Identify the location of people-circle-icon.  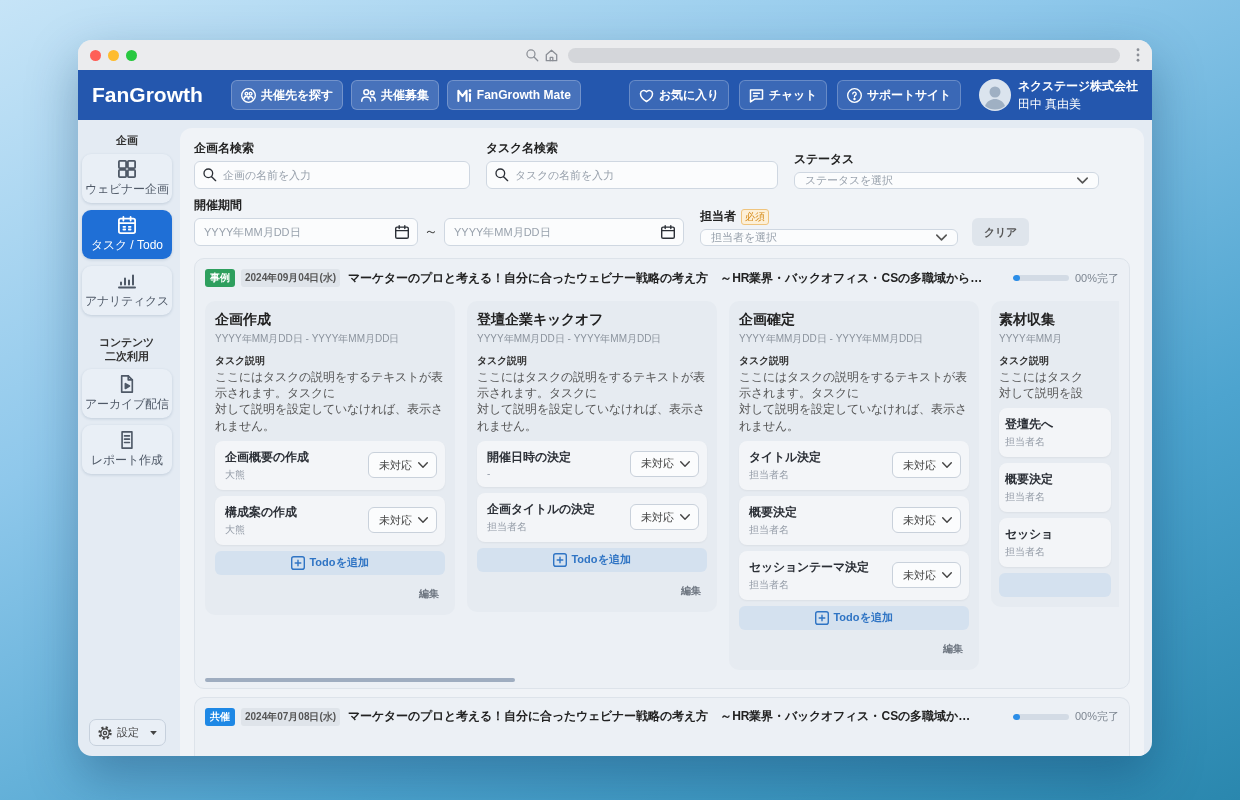
(248, 95).